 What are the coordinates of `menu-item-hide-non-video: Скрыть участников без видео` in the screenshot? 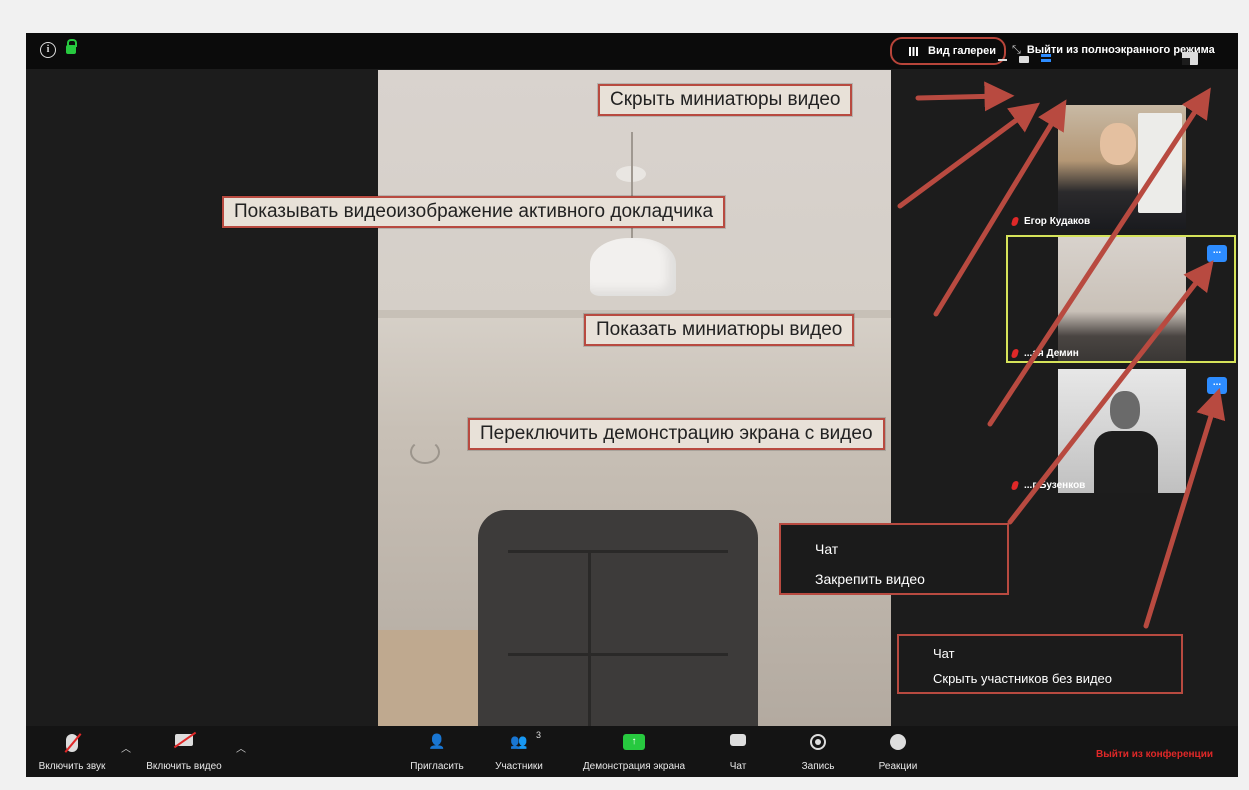 It's located at (1022, 678).